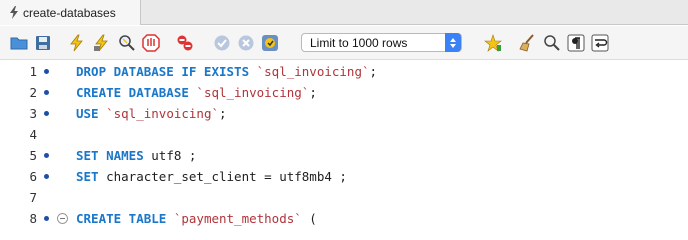 The height and width of the screenshot is (240, 688). I want to click on execute-current-icon, so click(102, 43).